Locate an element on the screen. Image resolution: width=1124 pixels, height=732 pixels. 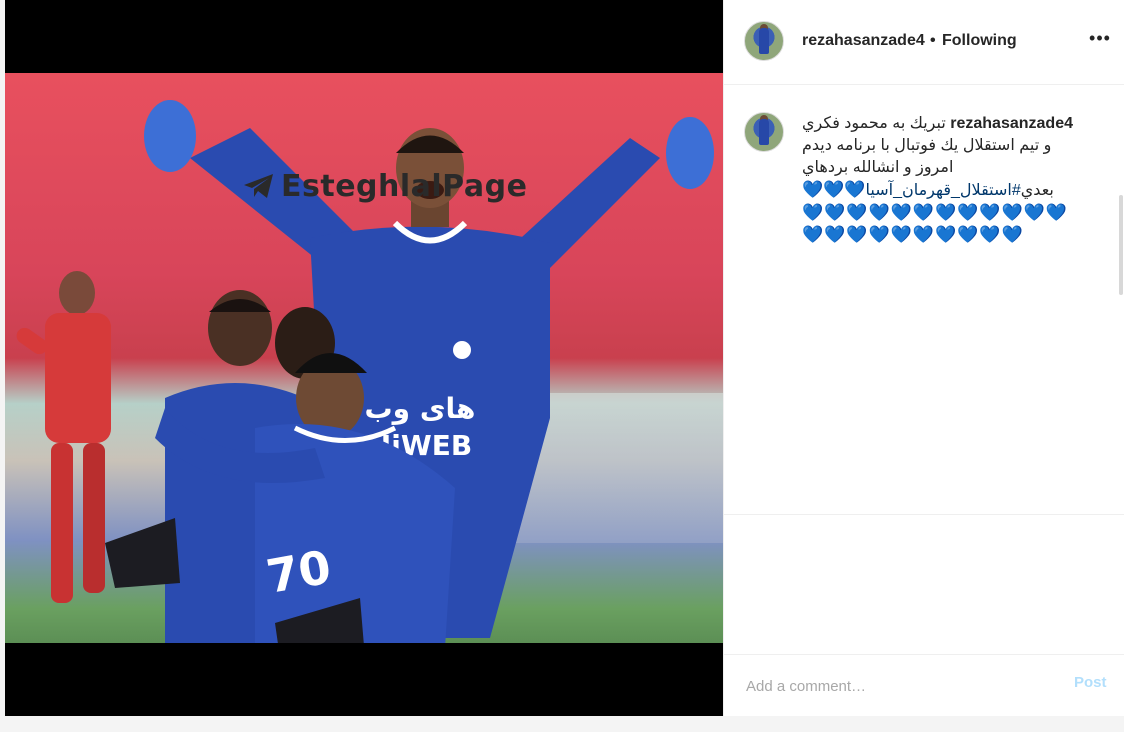
ellipsis-icon: ••• is located at coordinates (1100, 37).